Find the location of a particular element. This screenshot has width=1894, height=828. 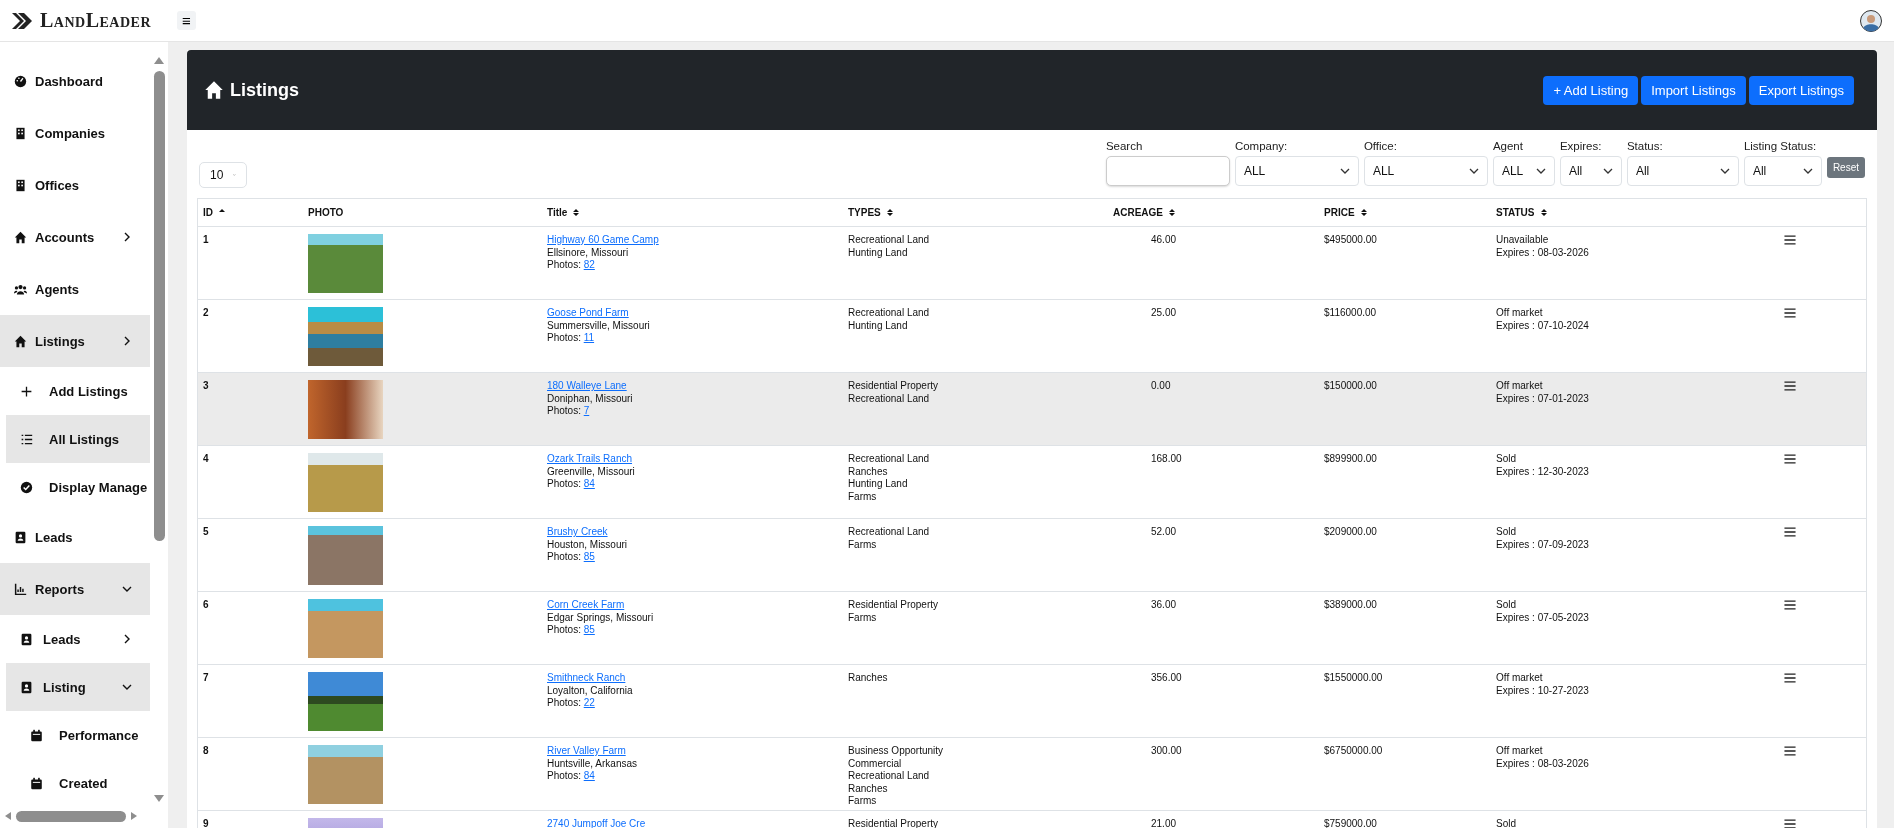

sidebar-item: Dashboard is located at coordinates (75, 81).